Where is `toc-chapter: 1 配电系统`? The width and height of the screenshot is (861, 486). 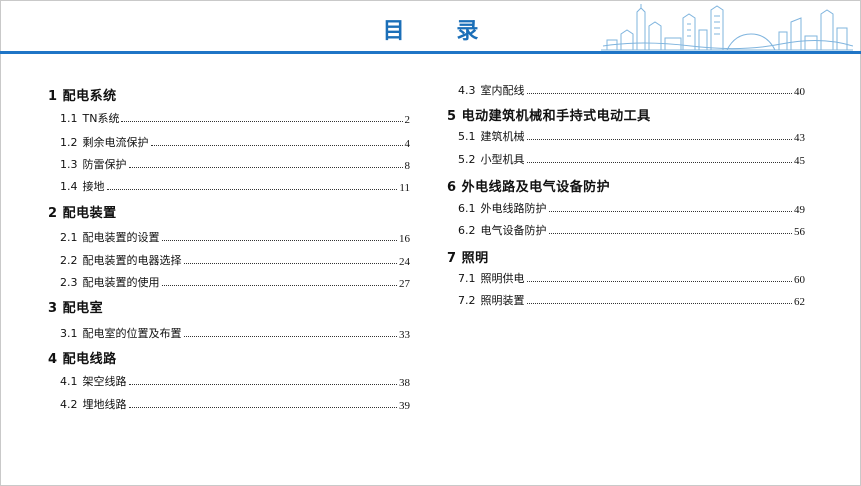 toc-chapter: 1 配电系统 is located at coordinates (82, 94).